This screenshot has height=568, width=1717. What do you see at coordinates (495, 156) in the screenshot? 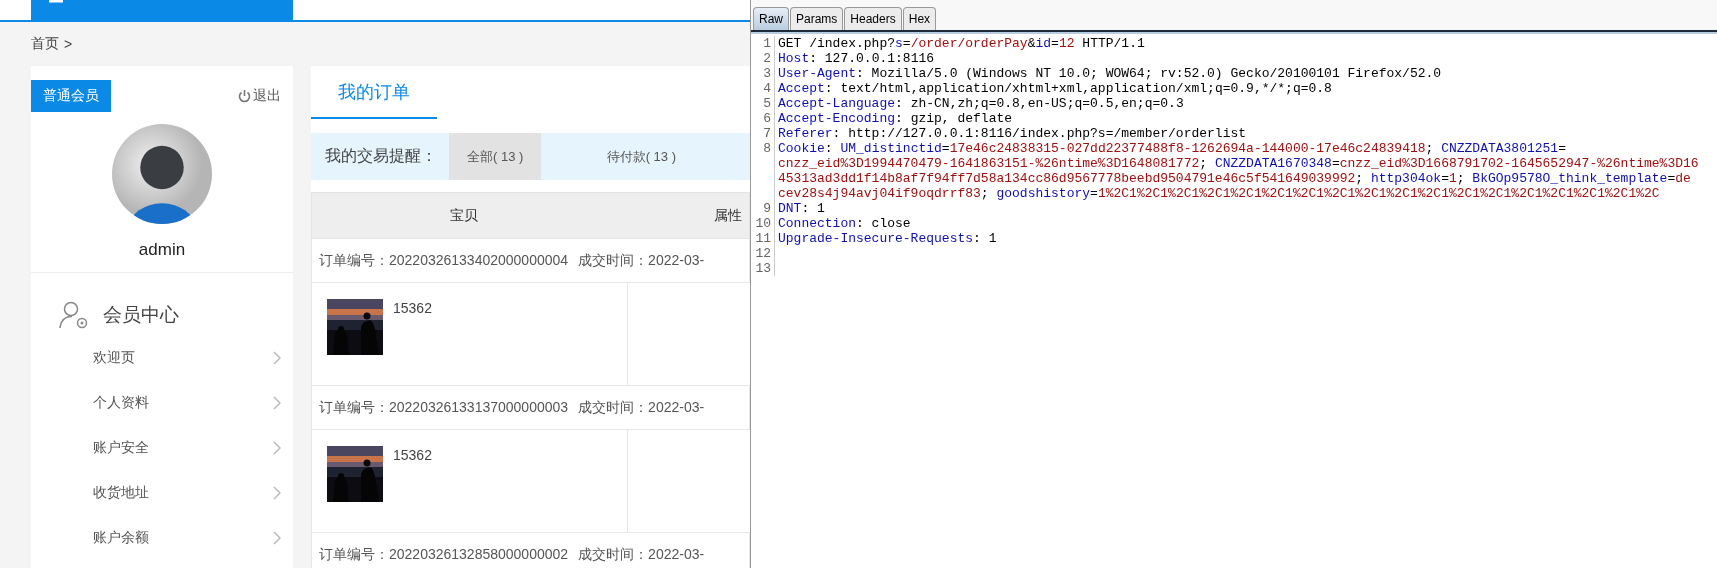
I see `order-filter: 全部( 13 )` at bounding box center [495, 156].